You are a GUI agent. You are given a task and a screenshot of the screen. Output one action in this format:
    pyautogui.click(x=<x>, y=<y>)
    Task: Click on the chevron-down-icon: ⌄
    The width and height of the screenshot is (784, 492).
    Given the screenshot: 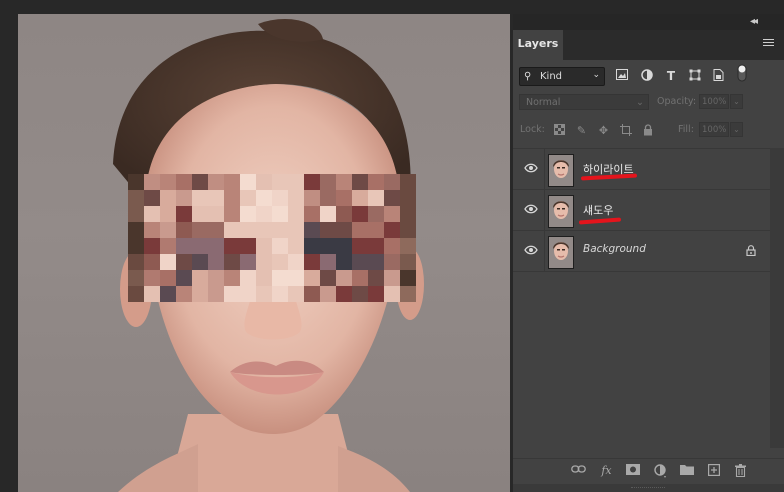 What is the action you would take?
    pyautogui.click(x=640, y=102)
    